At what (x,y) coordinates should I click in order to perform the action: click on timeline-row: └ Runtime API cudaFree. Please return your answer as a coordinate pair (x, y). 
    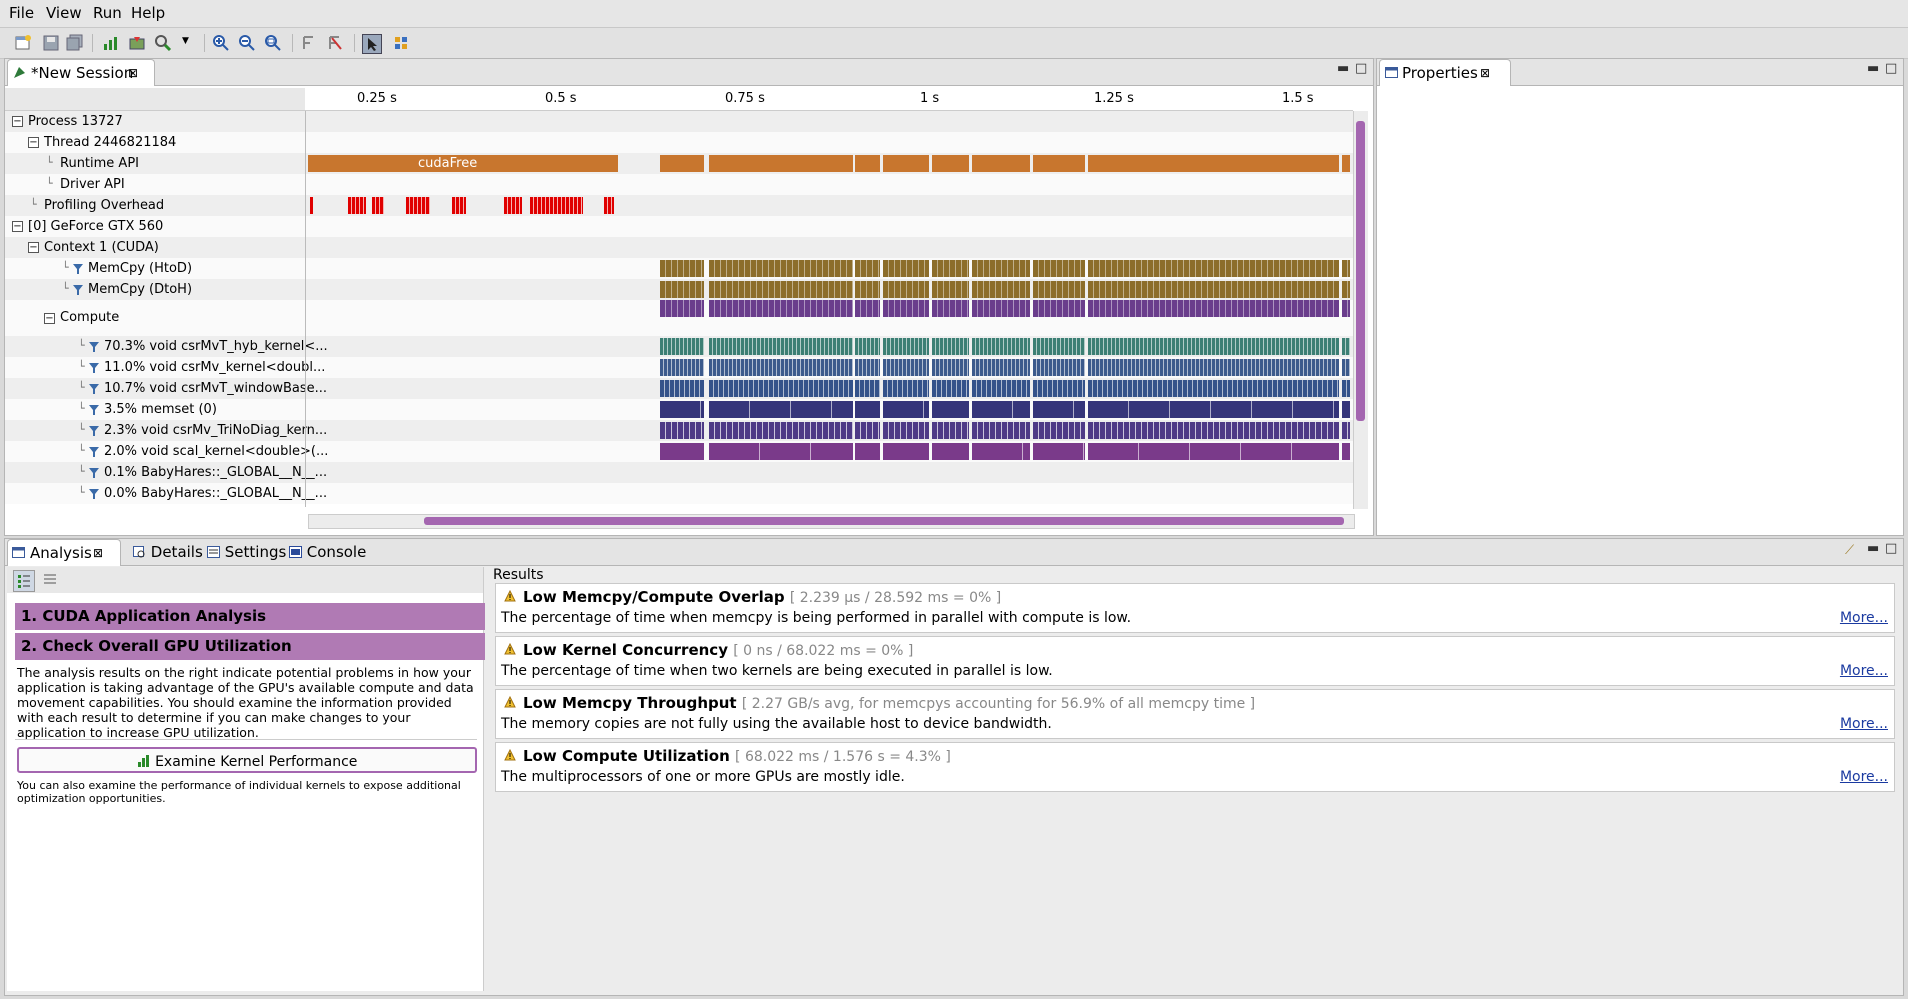
    Looking at the image, I should click on (679, 163).